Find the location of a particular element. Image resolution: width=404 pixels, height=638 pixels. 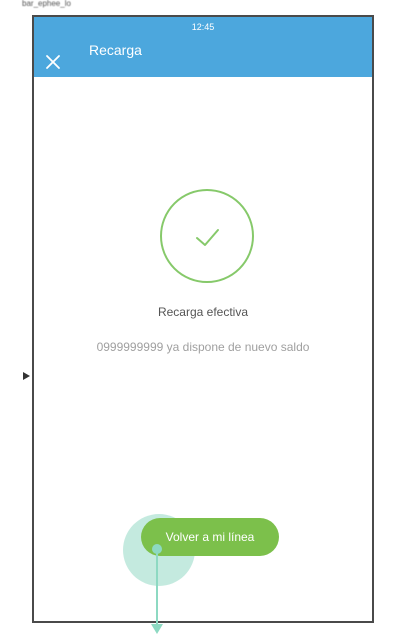

back-to-my-line-button: Volver a mi línea is located at coordinates (210, 537).